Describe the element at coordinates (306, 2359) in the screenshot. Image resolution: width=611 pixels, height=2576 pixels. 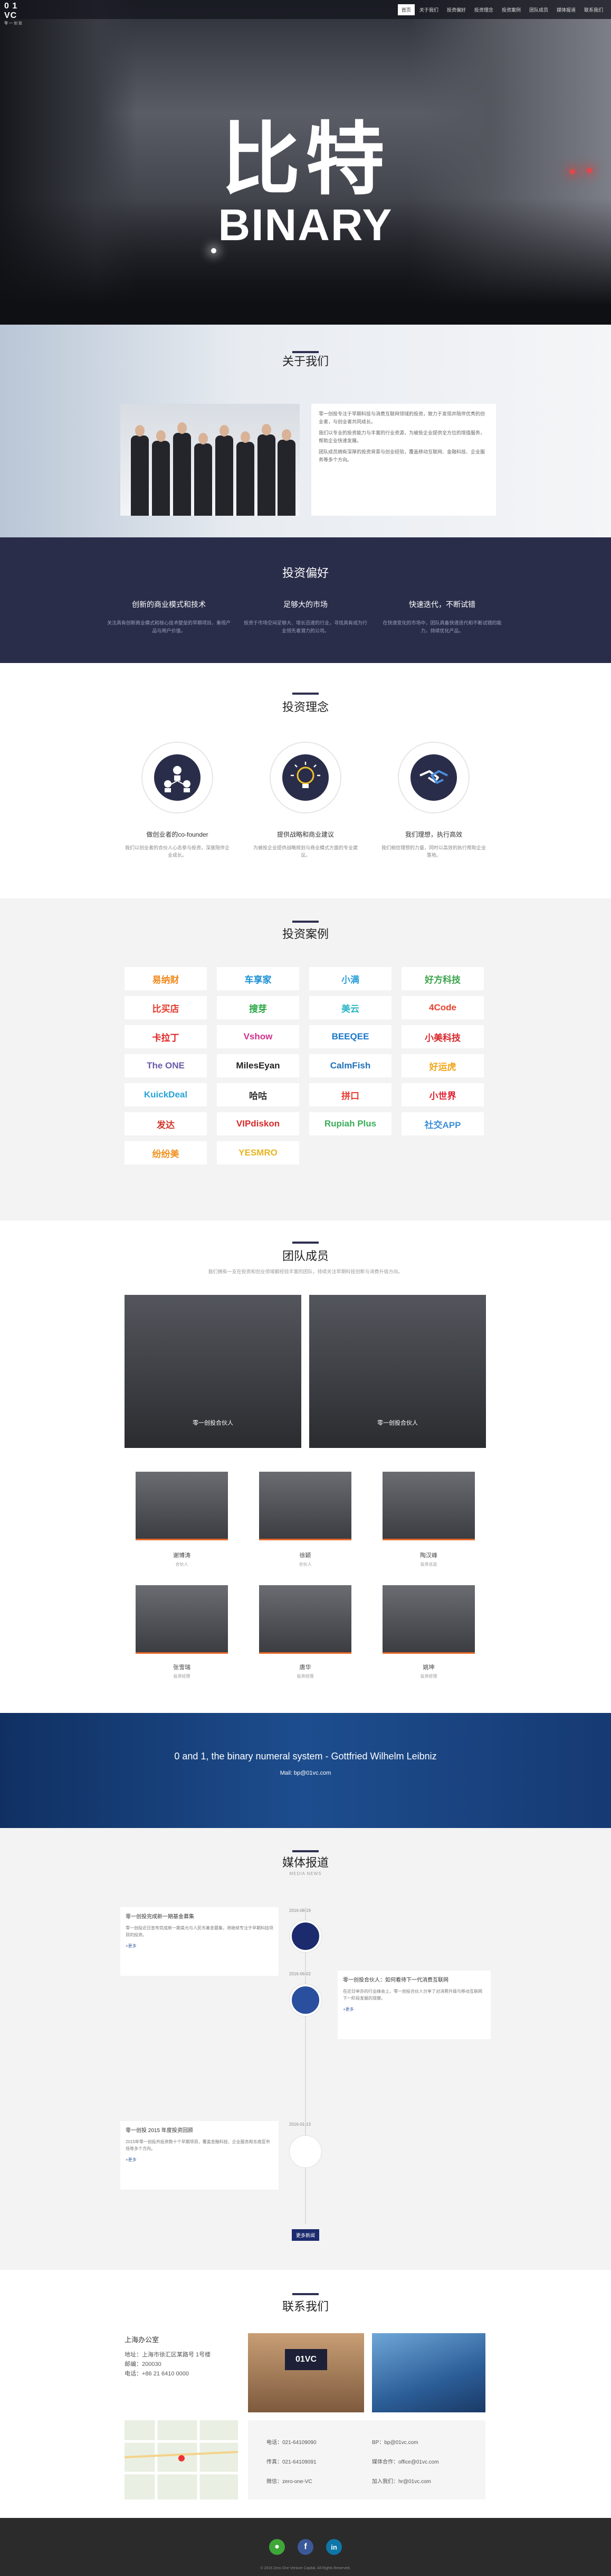
I see `office-logo-sign: 01VC` at that location.